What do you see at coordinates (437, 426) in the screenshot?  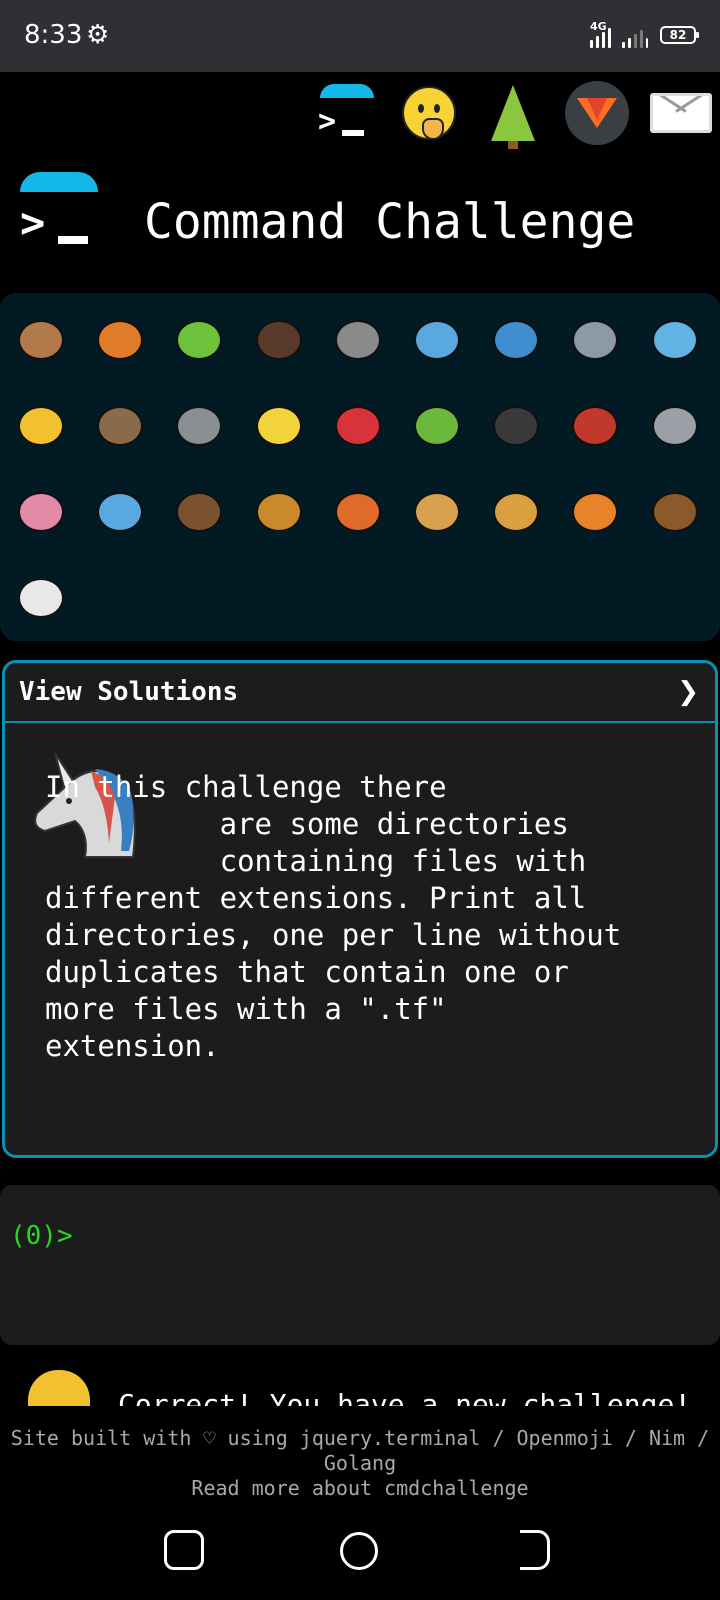 I see `cricket-icon` at bounding box center [437, 426].